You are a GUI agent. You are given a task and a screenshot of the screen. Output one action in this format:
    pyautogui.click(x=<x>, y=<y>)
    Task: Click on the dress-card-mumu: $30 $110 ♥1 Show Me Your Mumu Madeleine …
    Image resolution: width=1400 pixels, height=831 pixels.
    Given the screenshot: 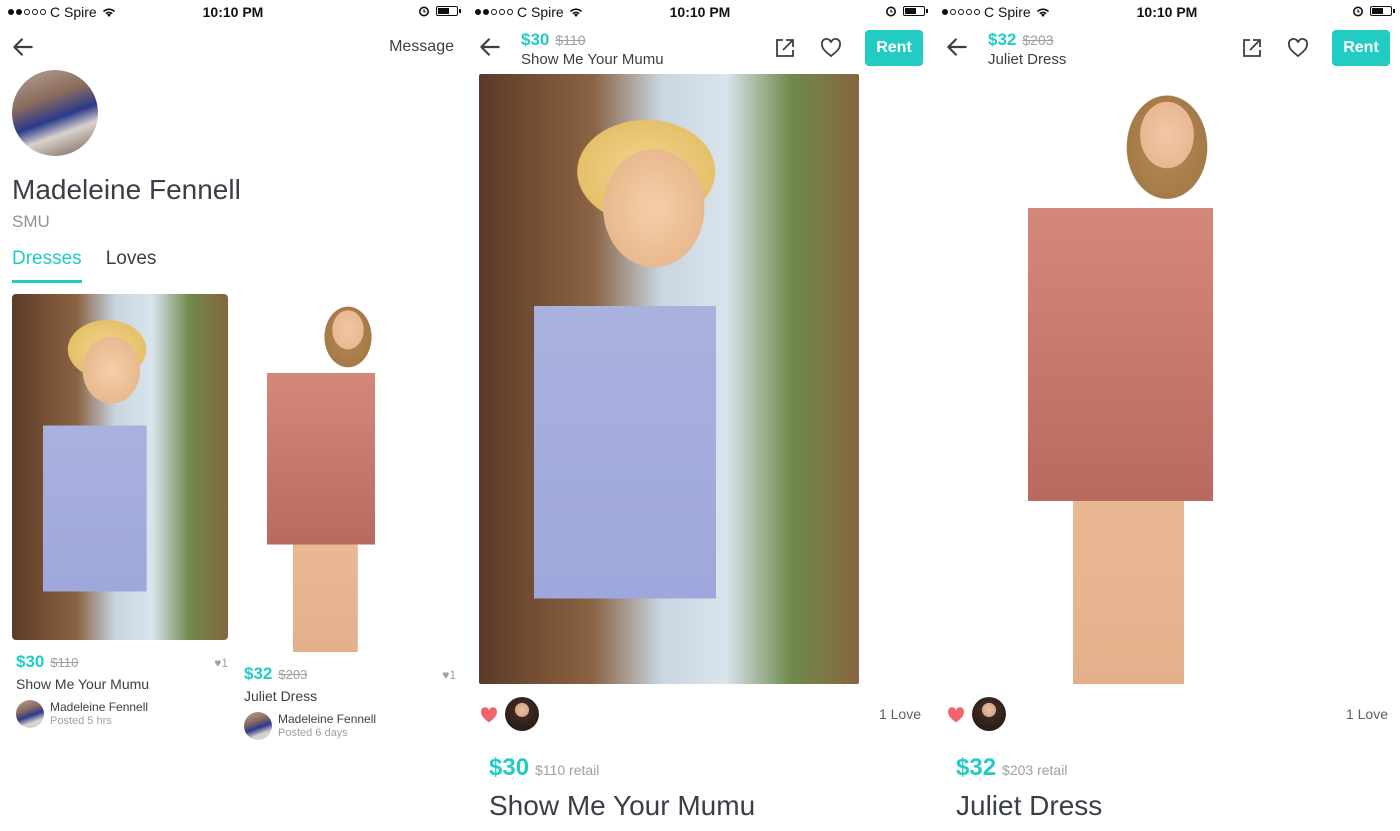 What is the action you would take?
    pyautogui.click(x=120, y=514)
    